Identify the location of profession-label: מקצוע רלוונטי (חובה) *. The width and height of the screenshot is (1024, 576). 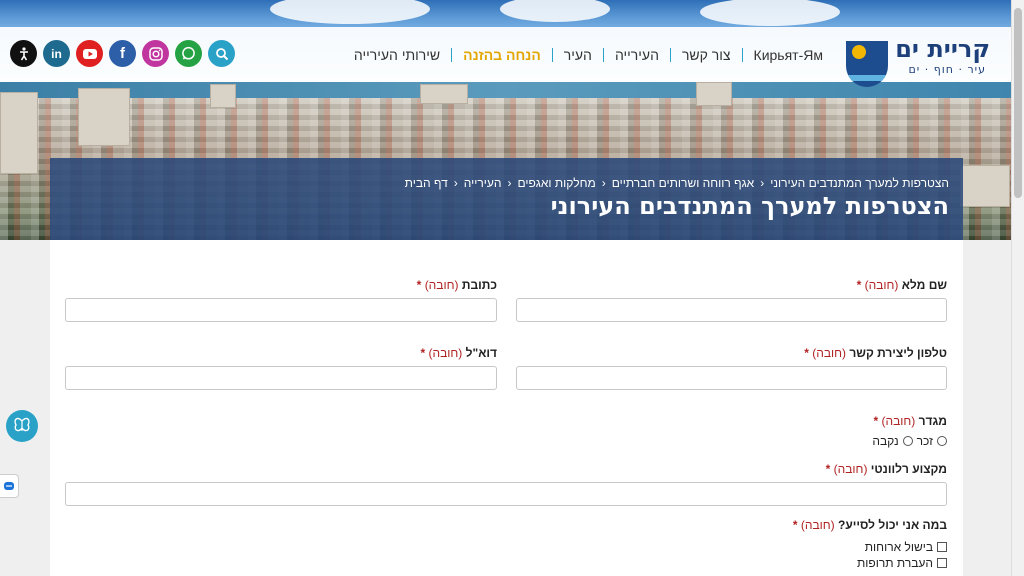
(886, 469).